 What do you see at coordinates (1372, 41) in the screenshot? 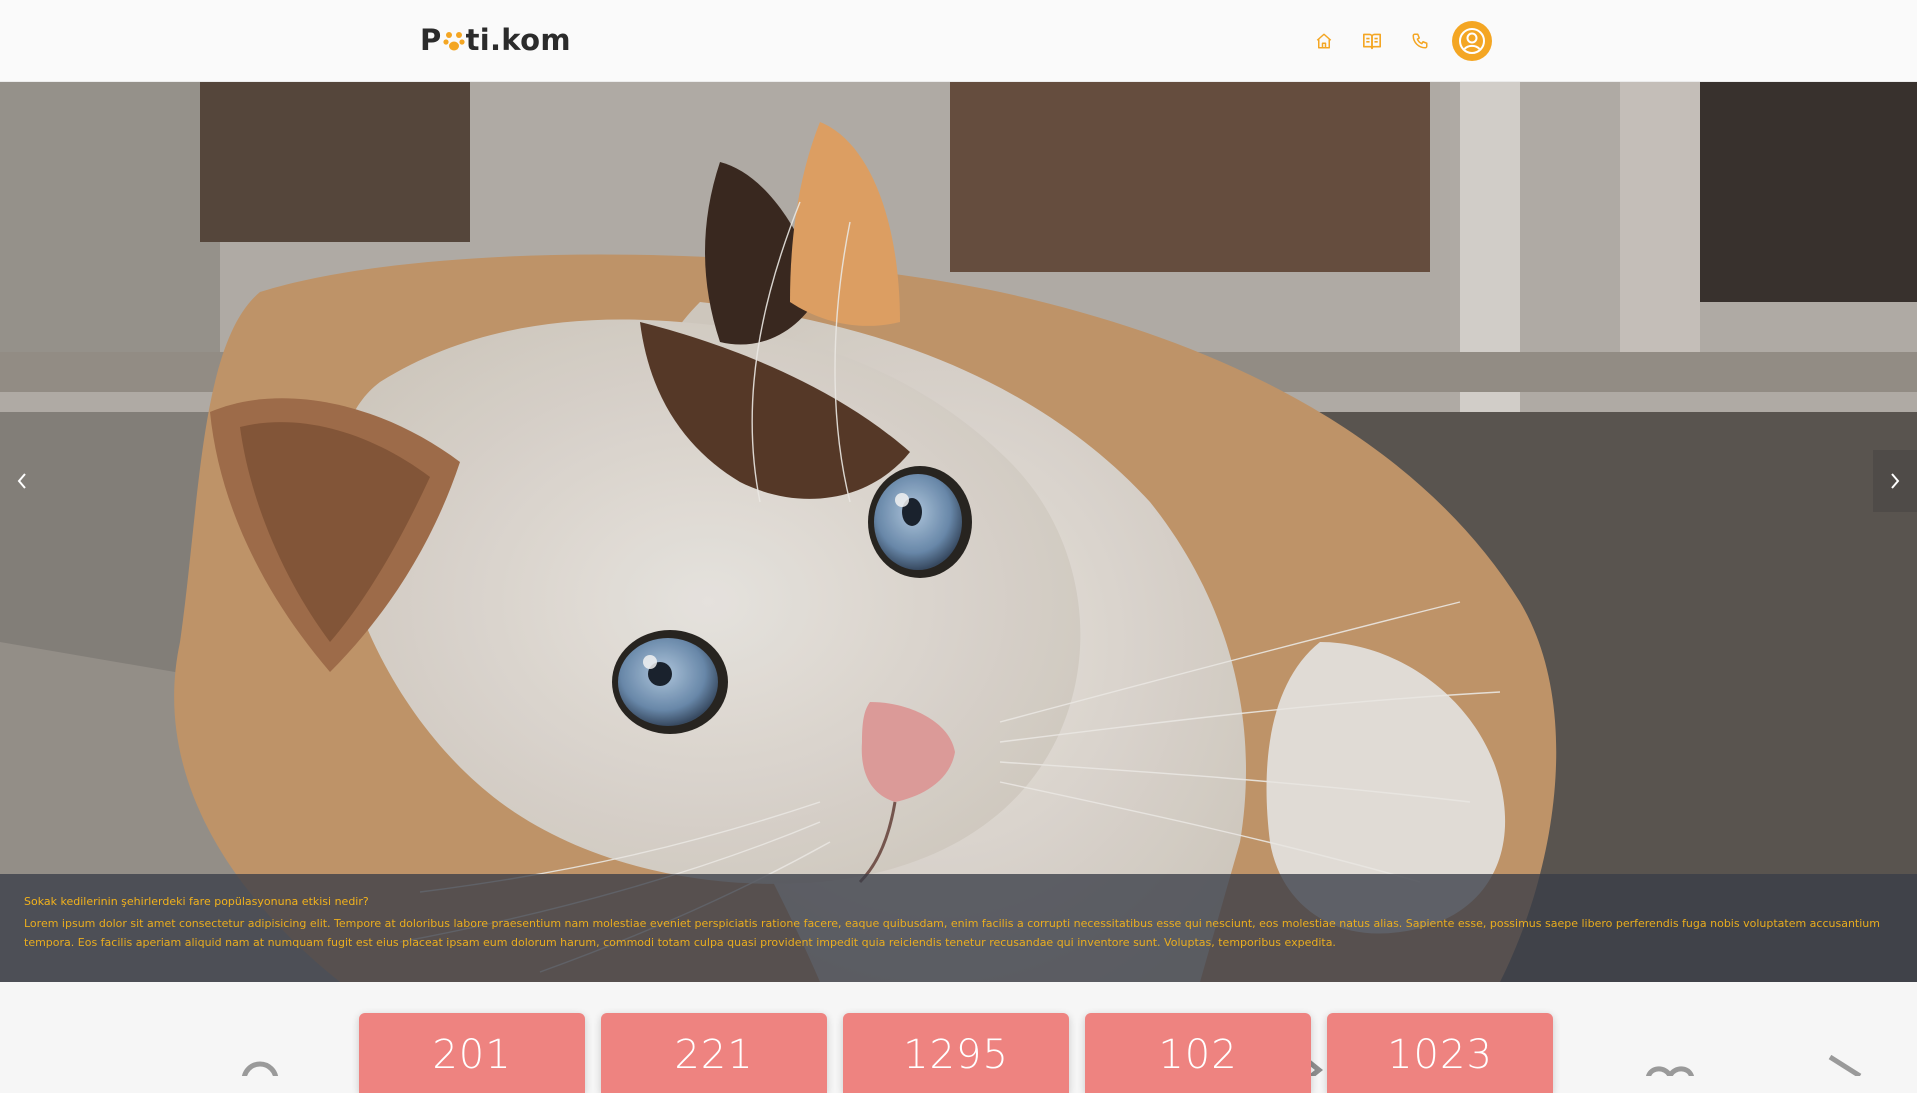
I see `book-icon` at bounding box center [1372, 41].